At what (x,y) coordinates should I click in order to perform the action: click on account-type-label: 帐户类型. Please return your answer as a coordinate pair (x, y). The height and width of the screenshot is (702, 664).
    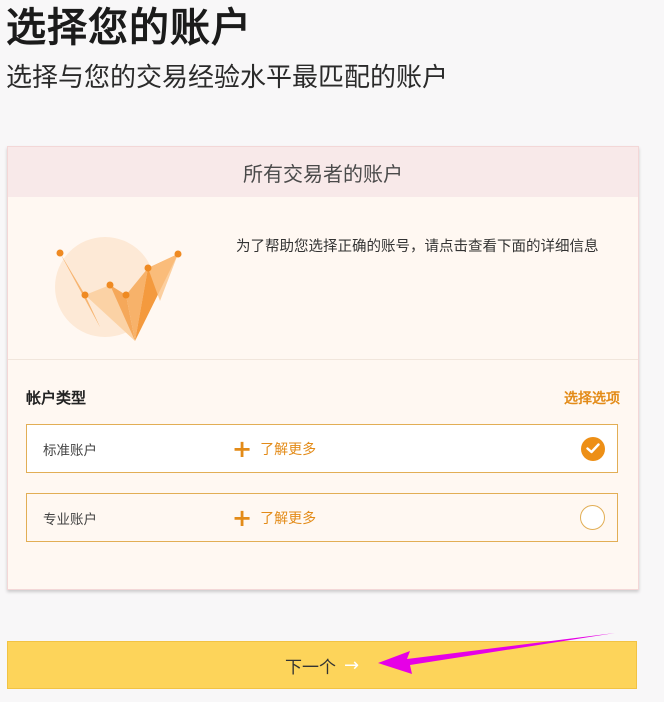
    Looking at the image, I should click on (56, 398).